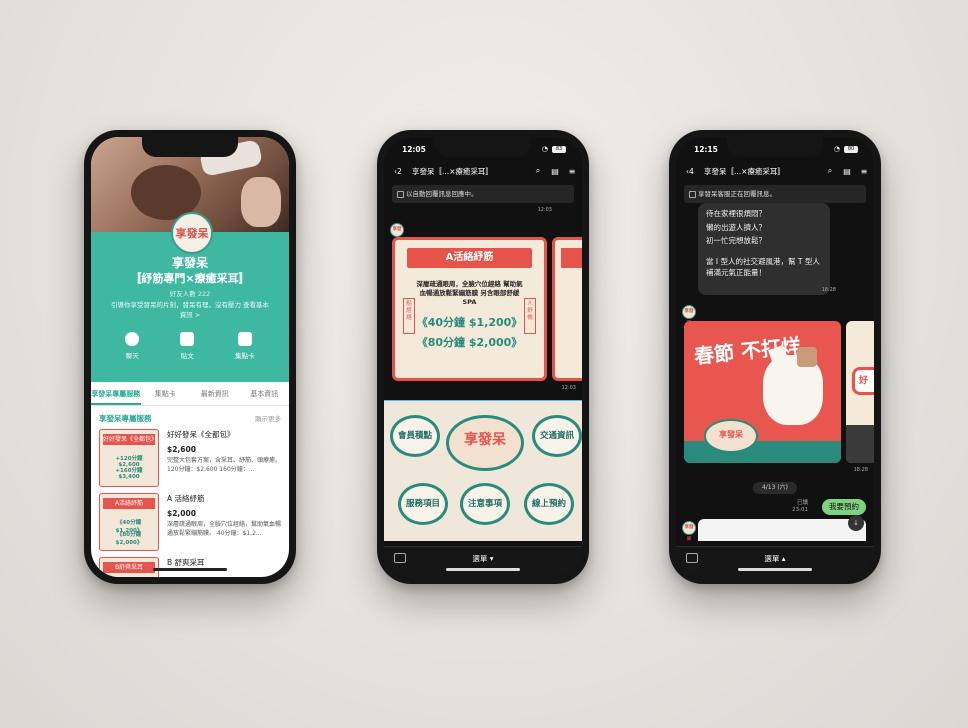 This screenshot has height=728, width=968. Describe the element at coordinates (190, 310) in the screenshot. I see `account-description: 引導你享受發呆的片刻，發呆有理，沒有壓力 查看基本資訊 >` at that location.